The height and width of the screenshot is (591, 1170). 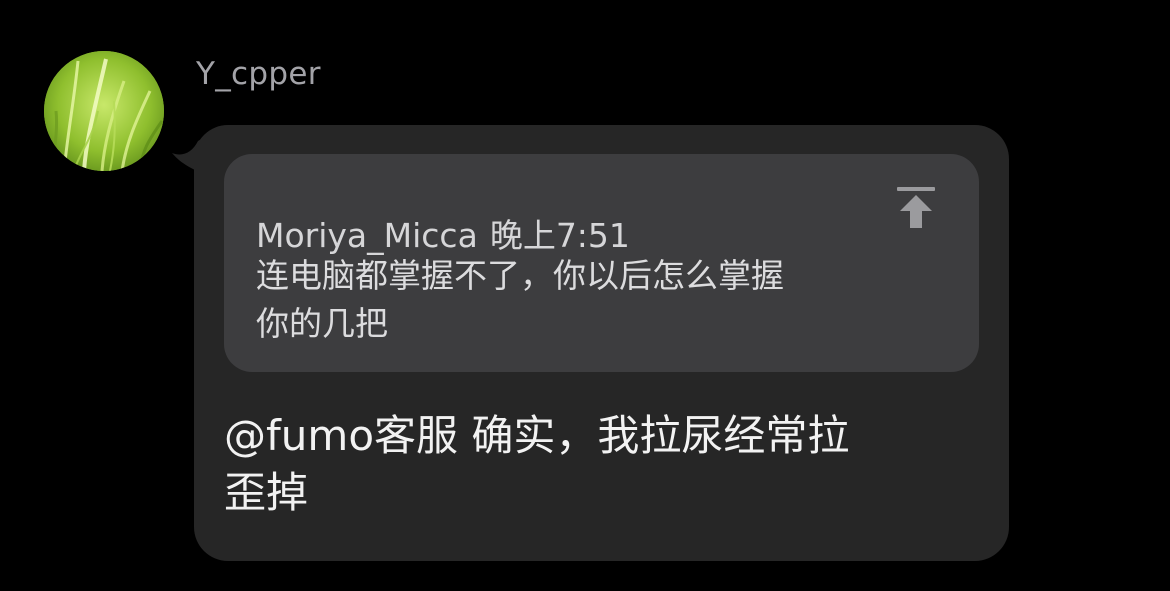 I want to click on message-text: @fumo客服 确实，我拉尿经常拉 歪掉, so click(x=537, y=464).